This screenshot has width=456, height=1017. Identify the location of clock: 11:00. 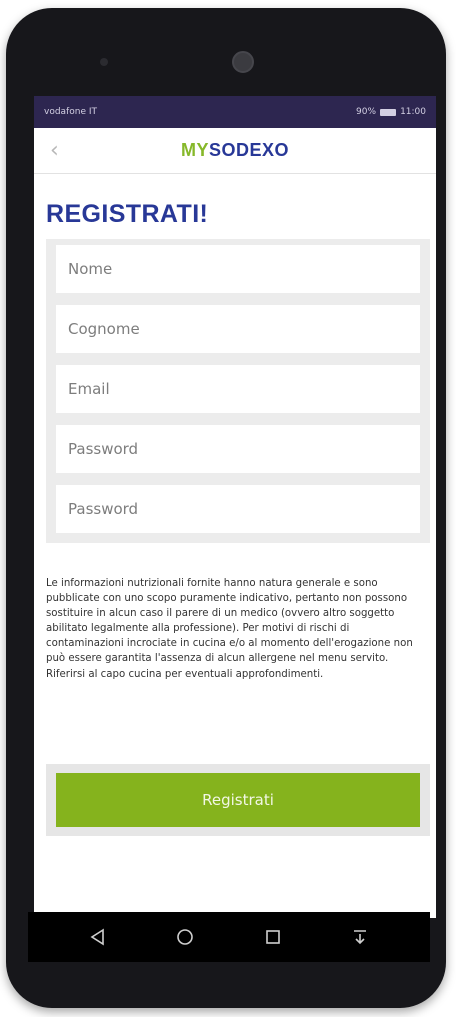
(413, 112).